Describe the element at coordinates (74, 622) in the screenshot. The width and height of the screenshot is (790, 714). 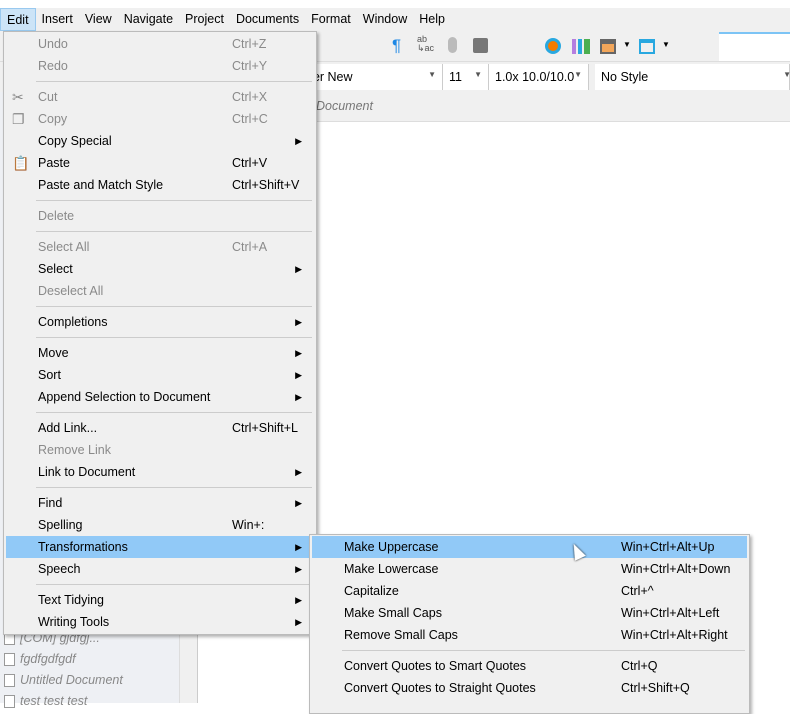
I see `menu-item-label: Writing Tools` at that location.